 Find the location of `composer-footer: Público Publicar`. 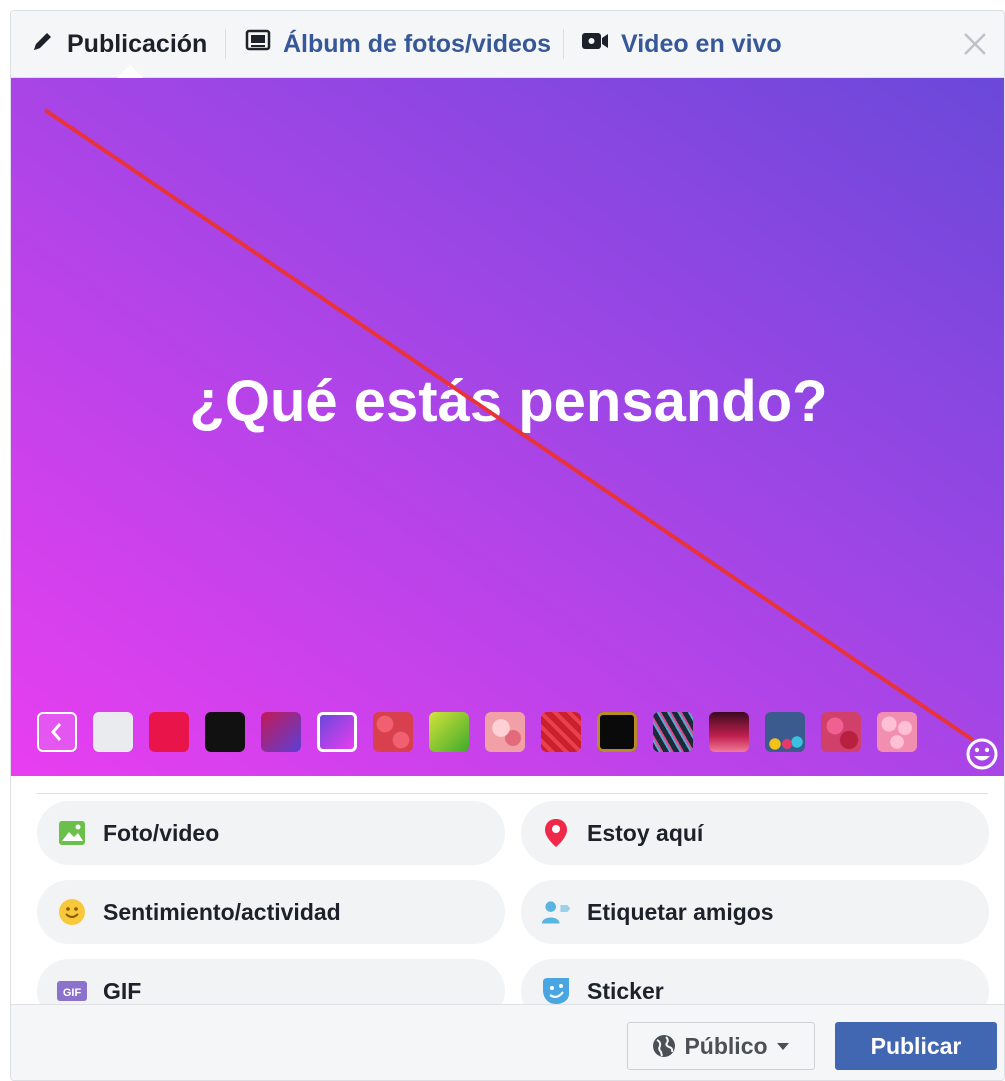

composer-footer: Público Publicar is located at coordinates (507, 1042).